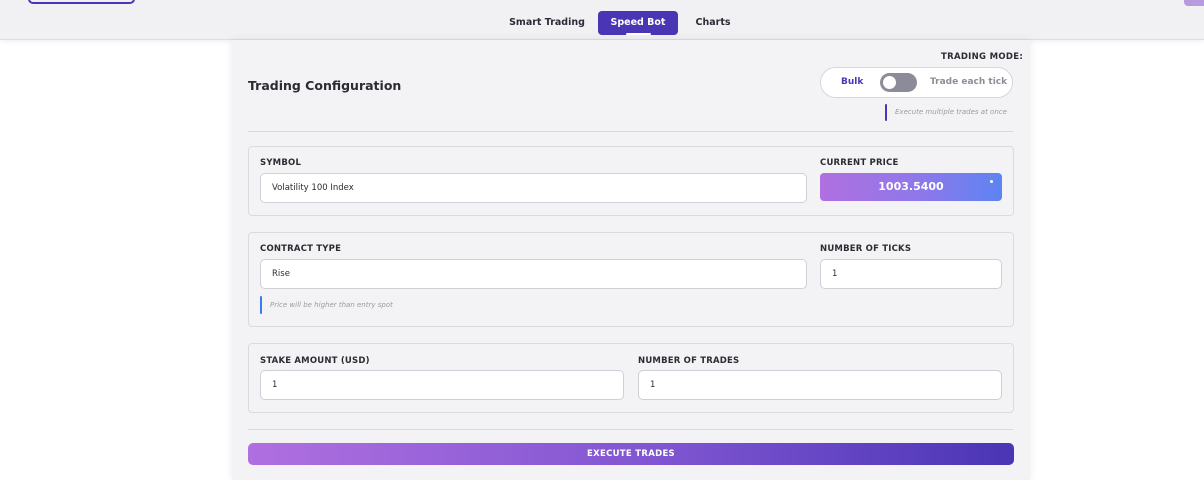 The height and width of the screenshot is (480, 1204). I want to click on number-of-ticks-label: NUMBER OF TICKS, so click(866, 249).